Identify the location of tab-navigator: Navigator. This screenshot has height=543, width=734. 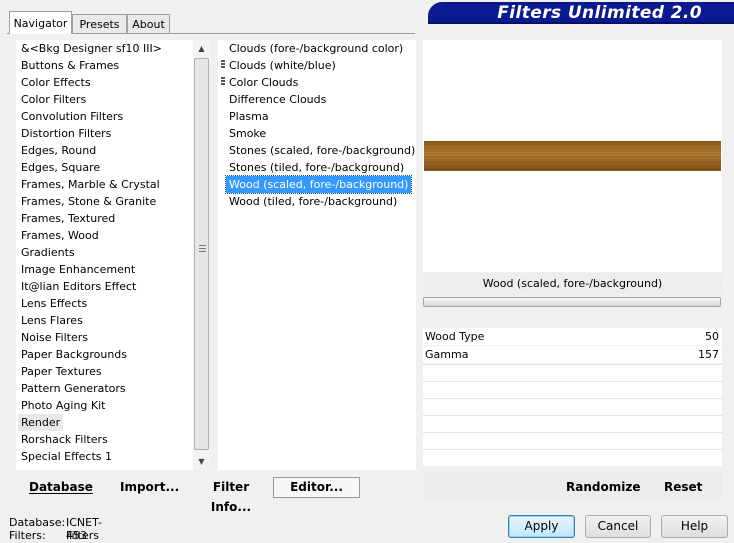
(40, 22).